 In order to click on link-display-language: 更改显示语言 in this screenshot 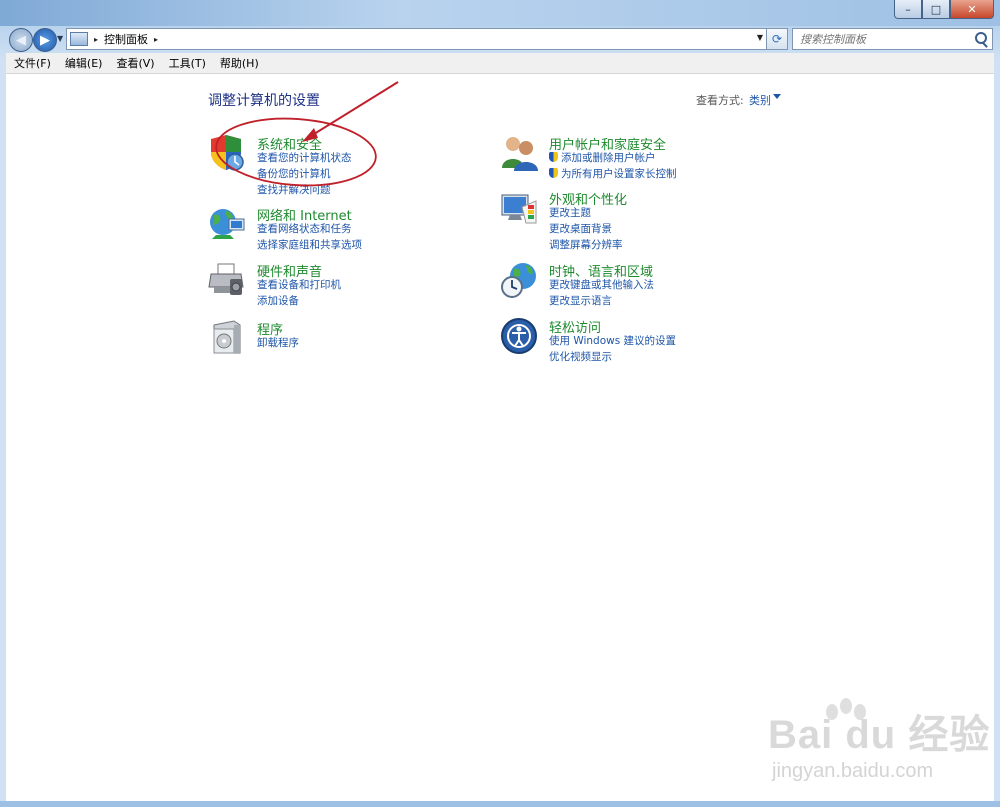, I will do `click(601, 301)`.